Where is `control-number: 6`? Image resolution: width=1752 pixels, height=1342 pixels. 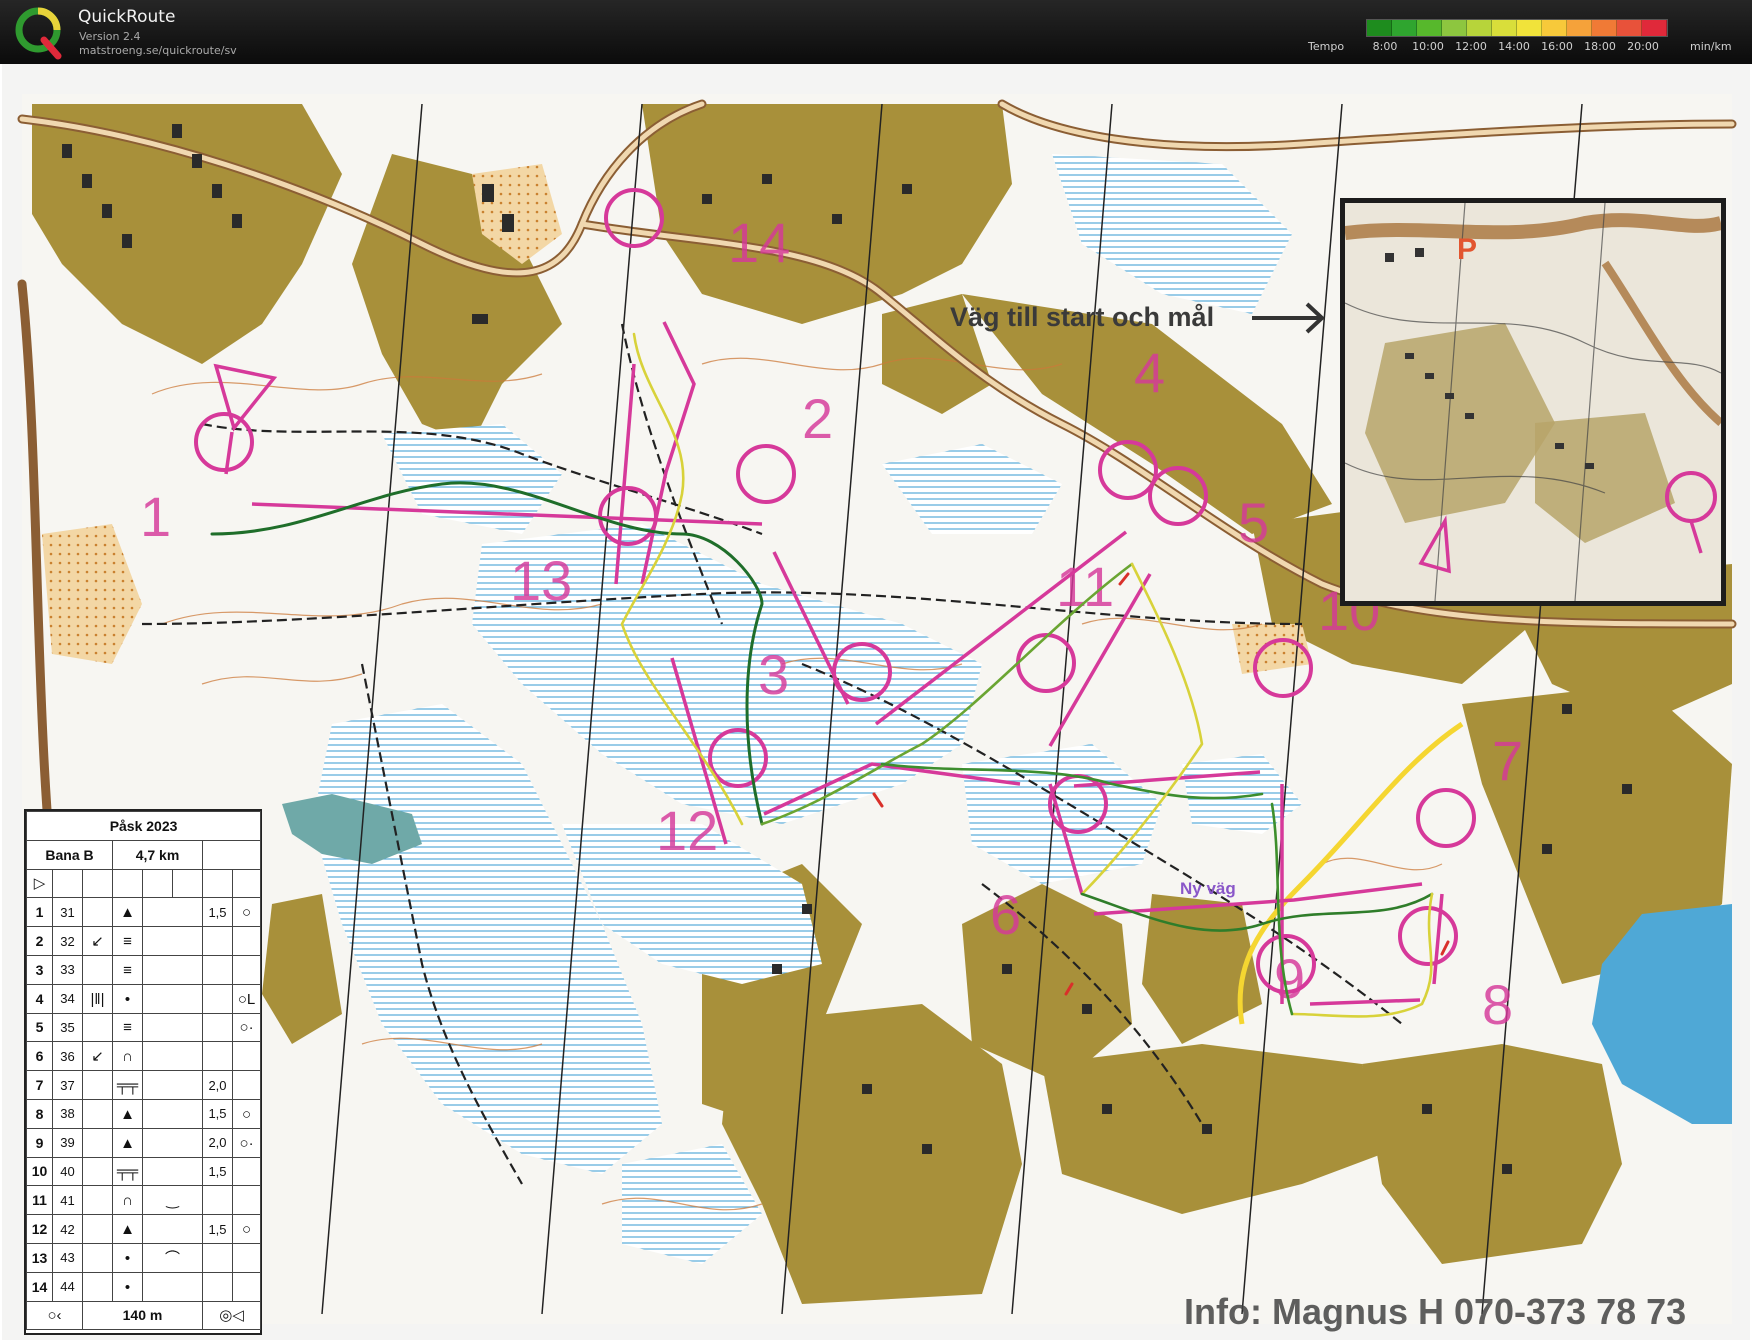
control-number: 6 is located at coordinates (1005, 914).